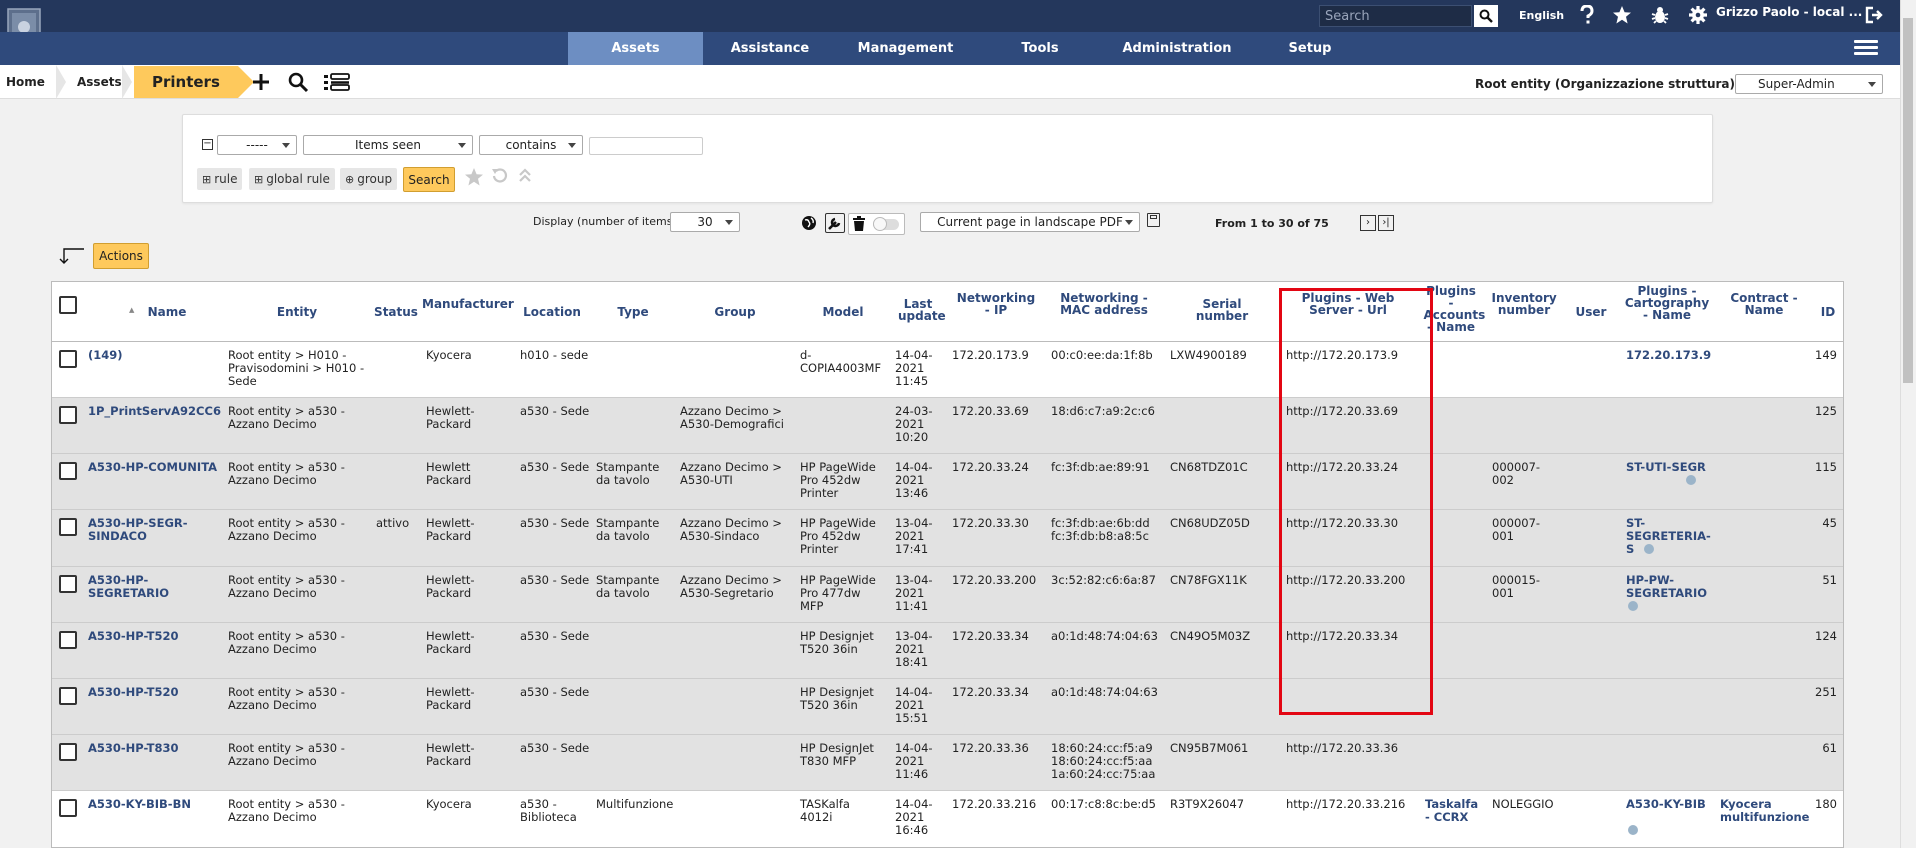 The image size is (1916, 848). What do you see at coordinates (1765, 811) in the screenshot?
I see `cell-contract: Kyocera multifunzione` at bounding box center [1765, 811].